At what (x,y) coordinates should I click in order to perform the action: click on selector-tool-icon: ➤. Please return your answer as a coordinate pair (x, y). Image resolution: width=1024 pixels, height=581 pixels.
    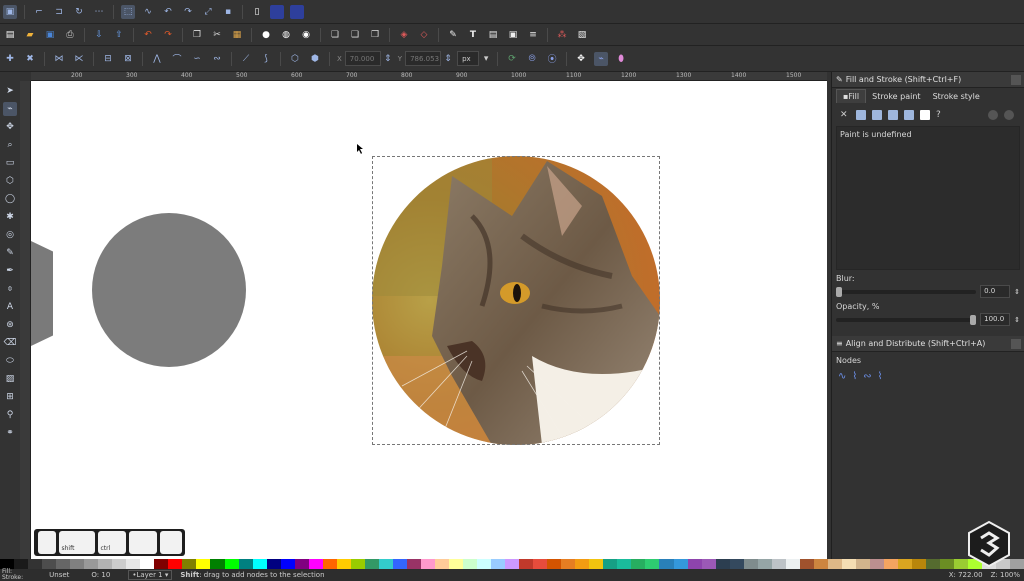
    Looking at the image, I should click on (10, 91).